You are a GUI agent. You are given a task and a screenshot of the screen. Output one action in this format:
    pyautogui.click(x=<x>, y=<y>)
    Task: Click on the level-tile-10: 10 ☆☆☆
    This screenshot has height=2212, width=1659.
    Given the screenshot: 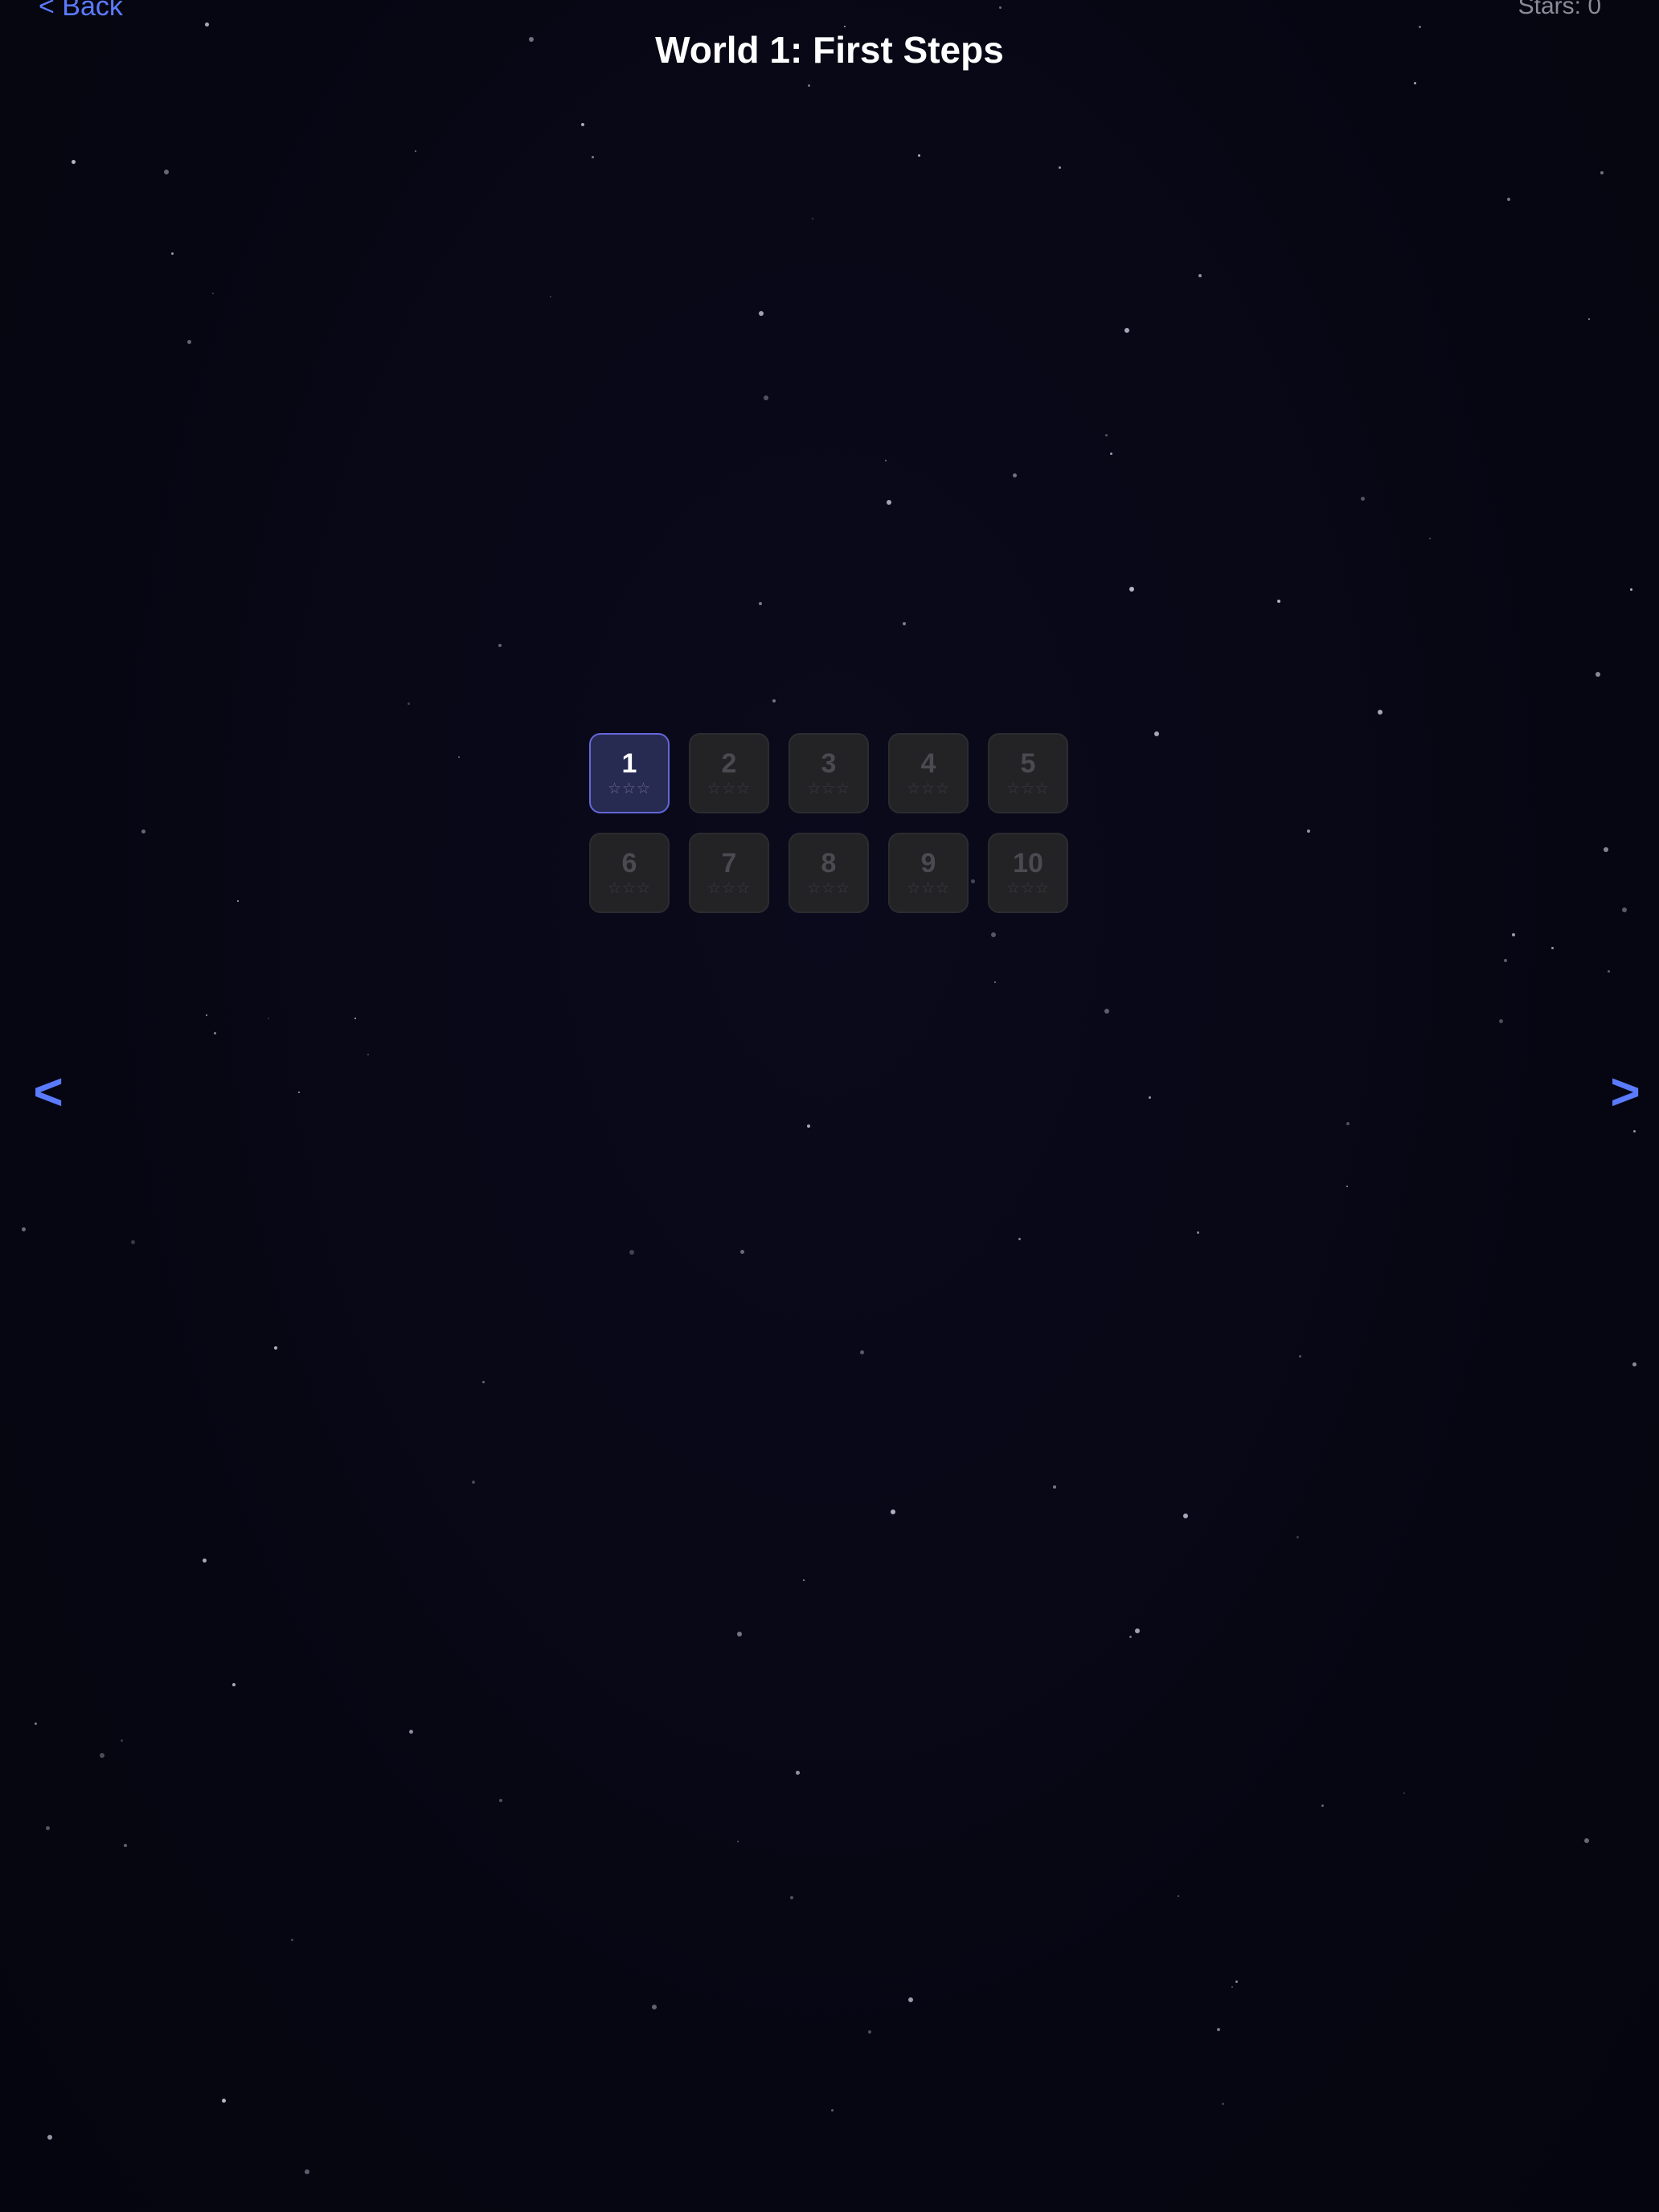 What is the action you would take?
    pyautogui.click(x=1028, y=873)
    